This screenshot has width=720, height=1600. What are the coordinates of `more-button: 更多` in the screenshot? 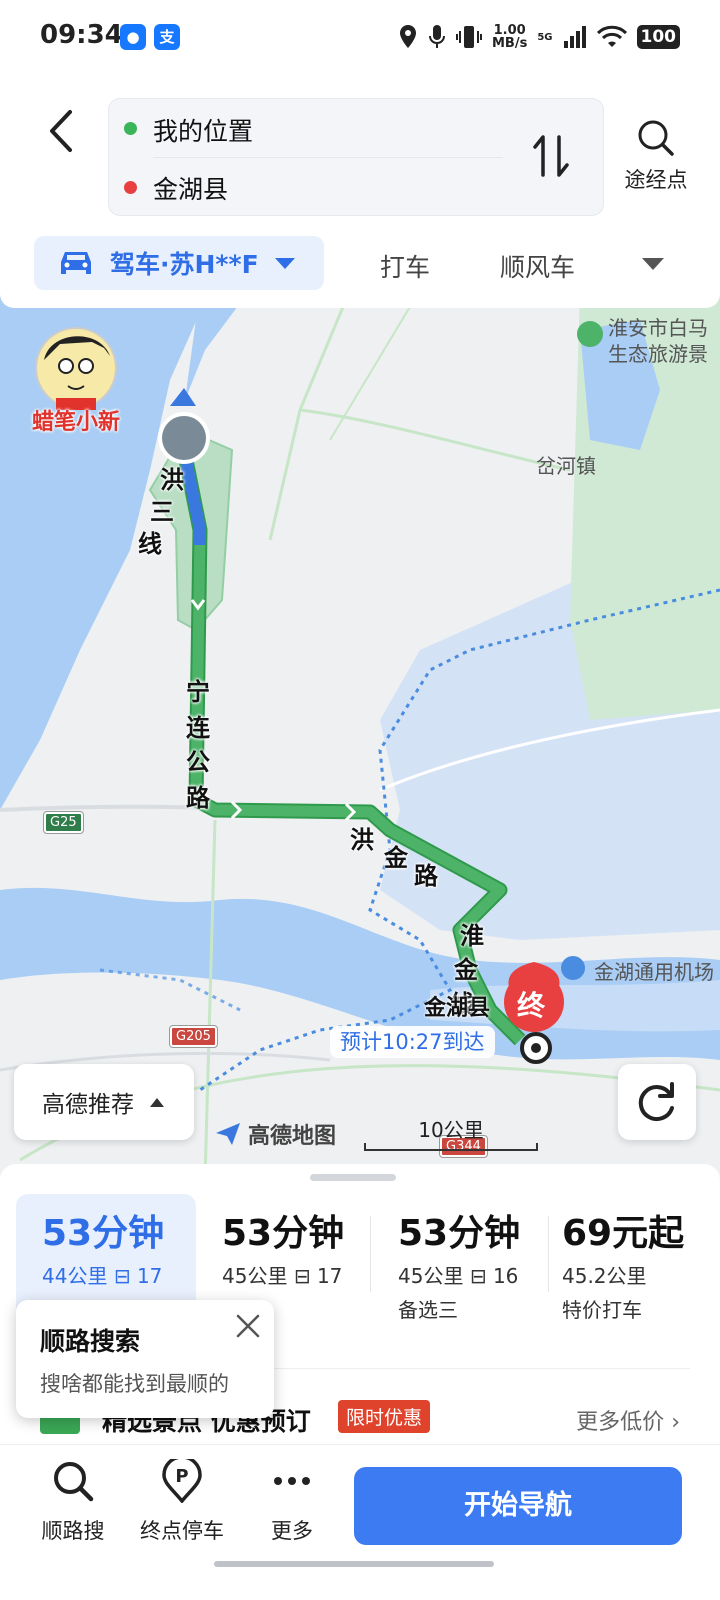 It's located at (292, 1502).